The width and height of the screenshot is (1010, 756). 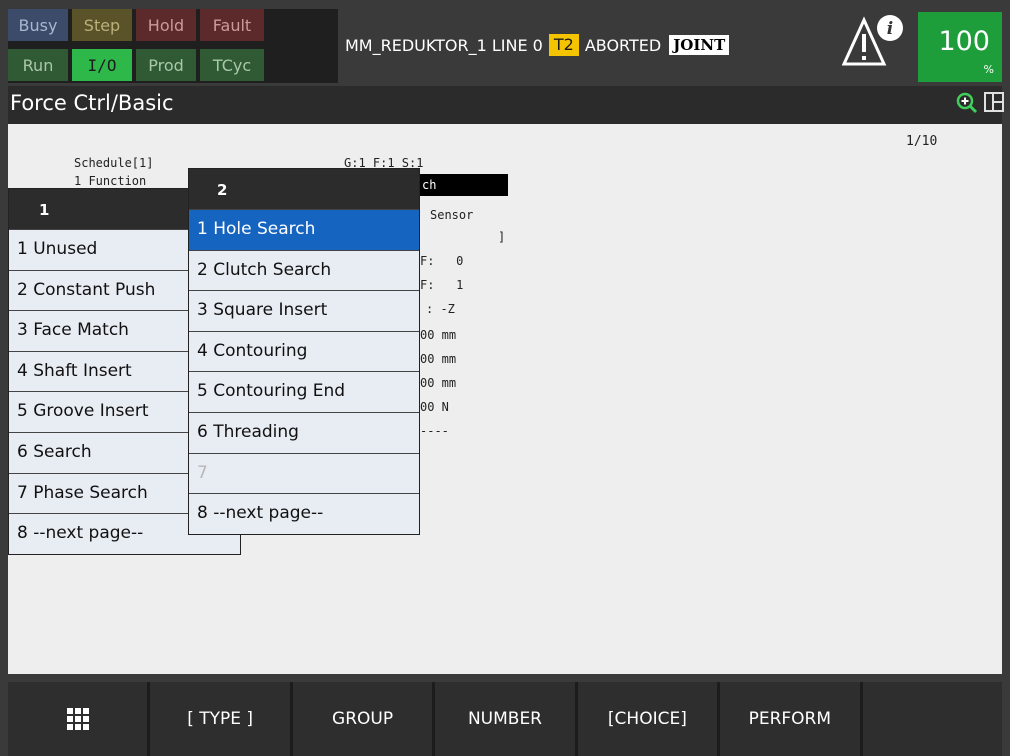 I want to click on f1-value: F: 1, so click(x=442, y=285).